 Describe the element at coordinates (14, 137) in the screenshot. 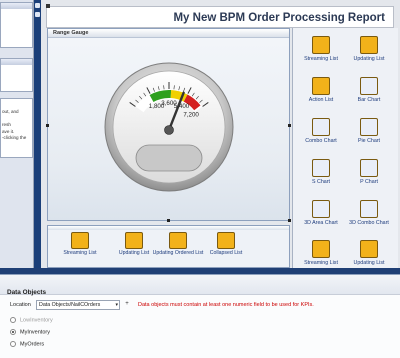

I see `left-help-line: -clicking the` at that location.